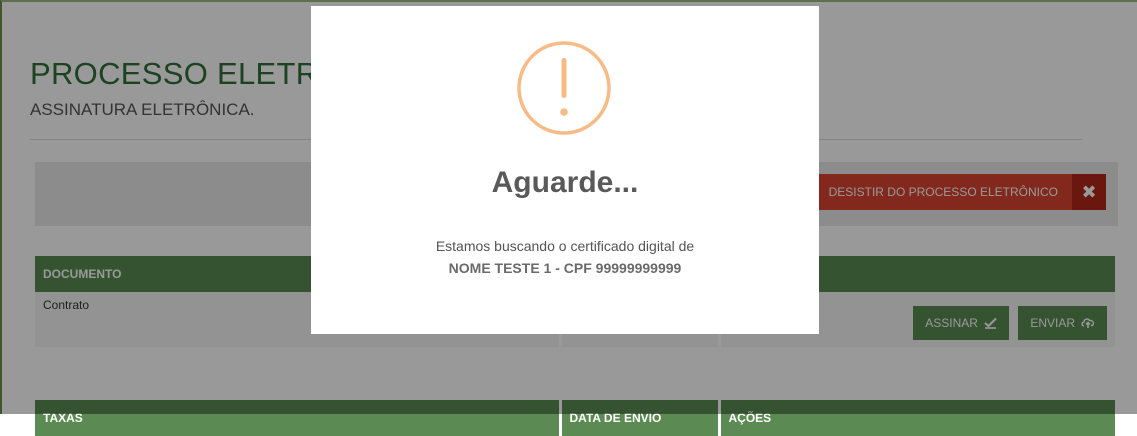  What do you see at coordinates (564, 88) in the screenshot?
I see `warning-icon` at bounding box center [564, 88].